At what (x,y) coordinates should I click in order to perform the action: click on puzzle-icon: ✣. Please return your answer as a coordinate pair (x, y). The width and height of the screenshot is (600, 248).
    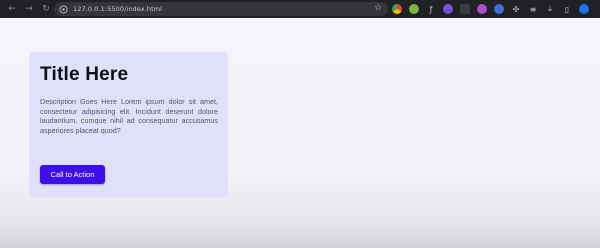
    Looking at the image, I should click on (516, 9).